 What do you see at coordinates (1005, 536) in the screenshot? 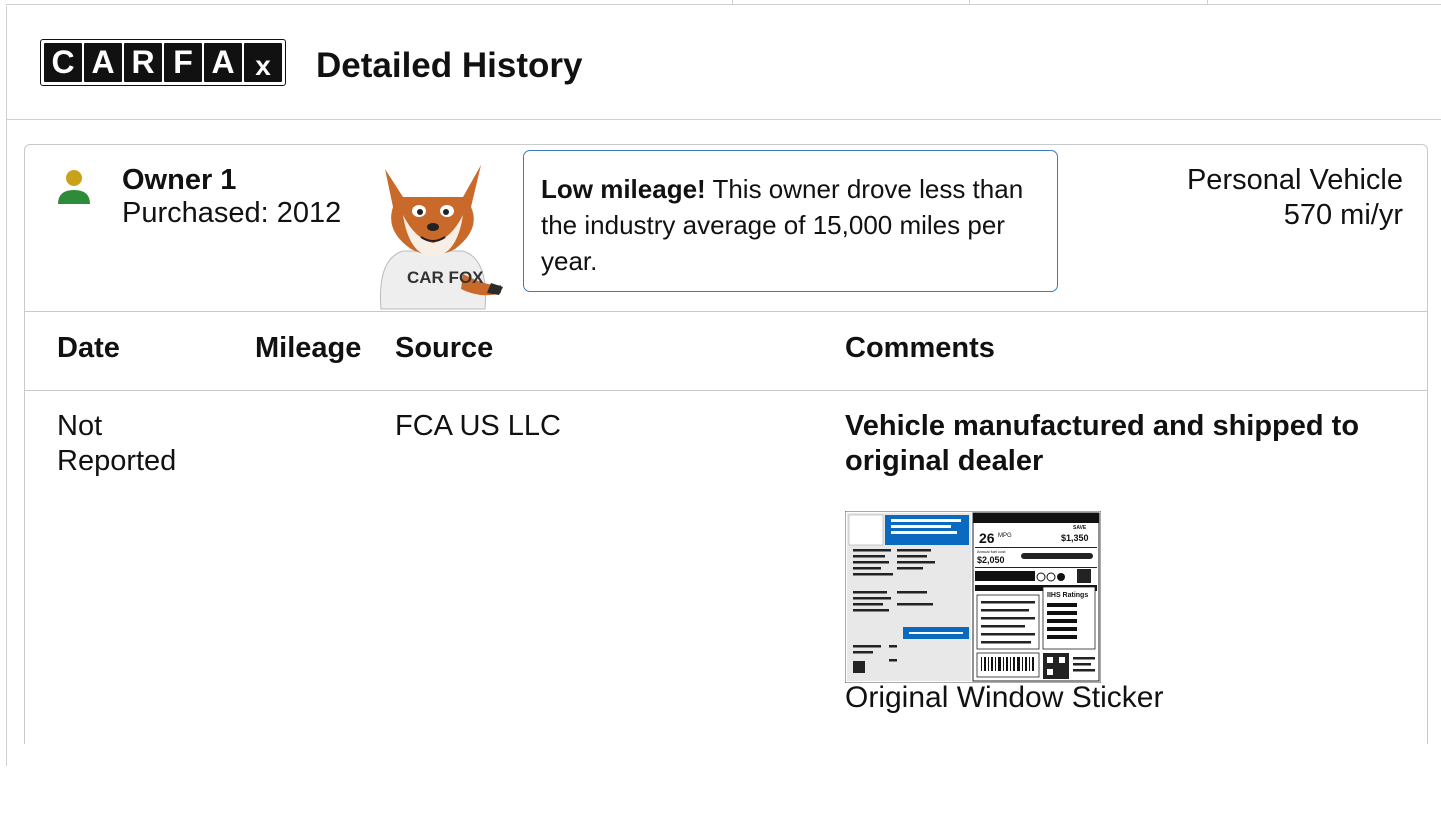
I see `sticker-mpg-unit: MPG` at bounding box center [1005, 536].